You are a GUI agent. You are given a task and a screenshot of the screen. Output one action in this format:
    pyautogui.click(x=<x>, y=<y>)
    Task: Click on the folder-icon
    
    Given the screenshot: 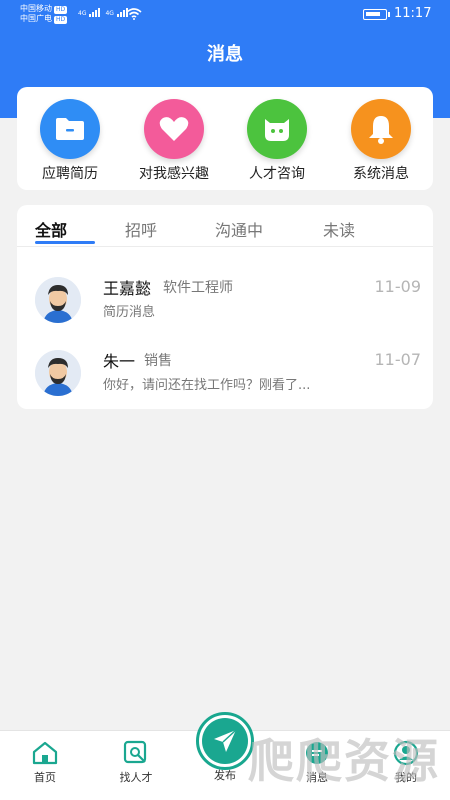 What is the action you would take?
    pyautogui.click(x=70, y=129)
    